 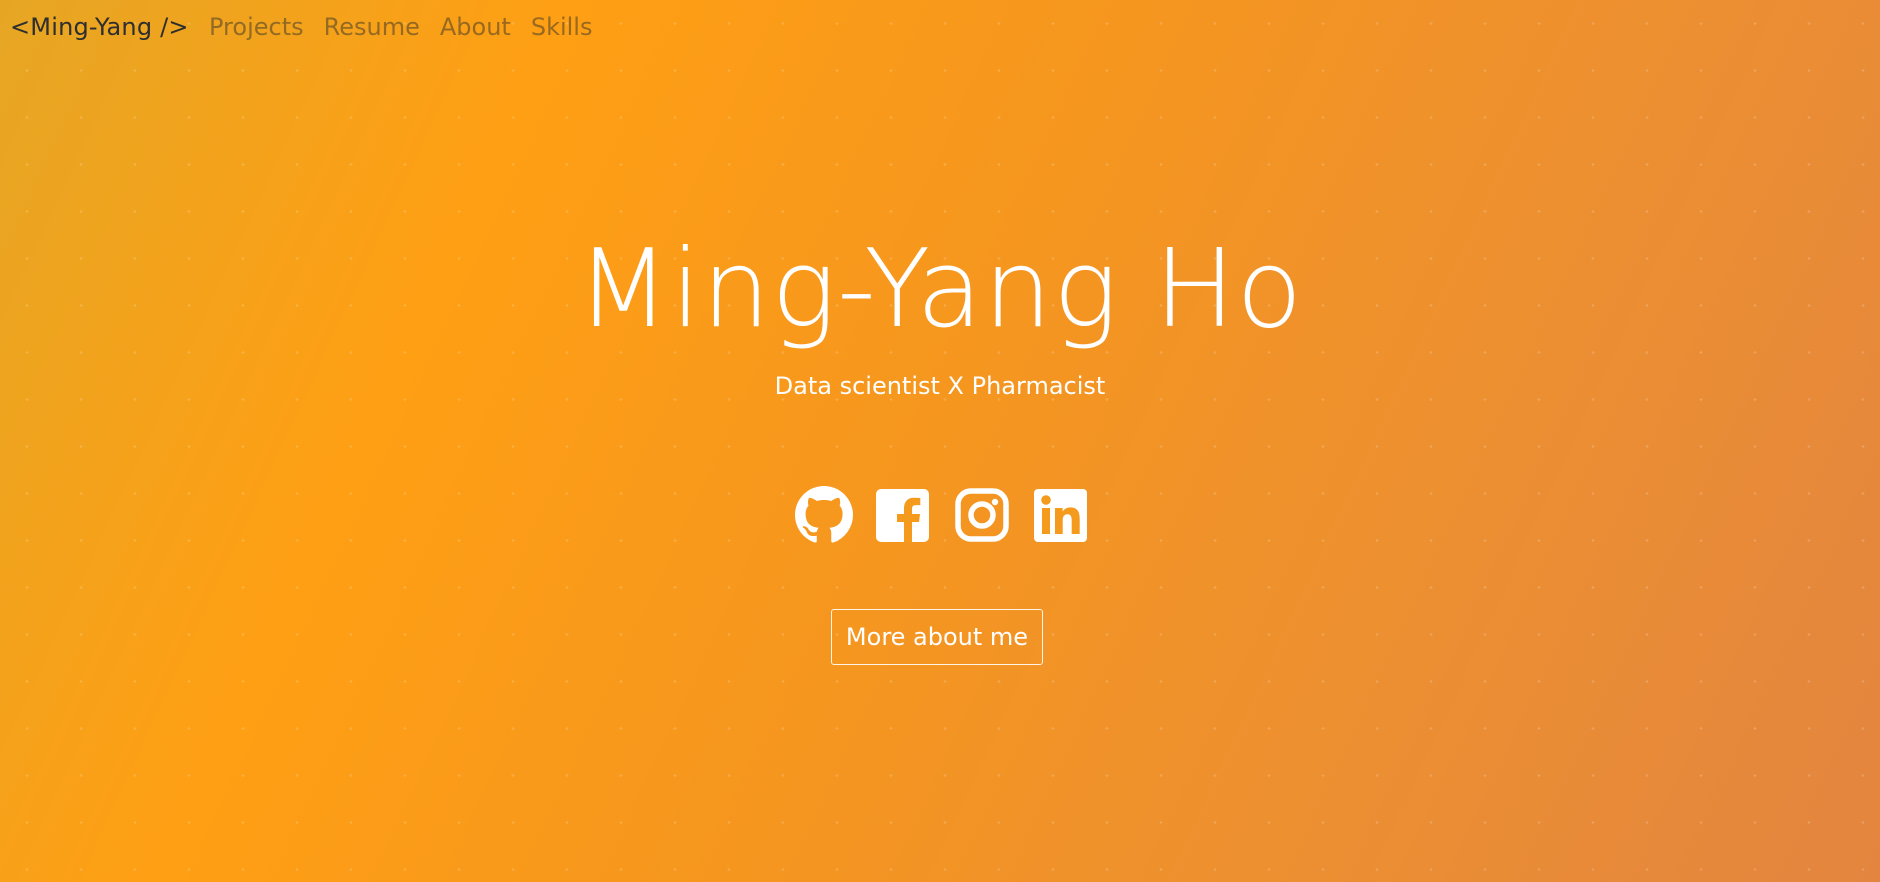 What do you see at coordinates (256, 27) in the screenshot?
I see `nav-link-projects: Projects` at bounding box center [256, 27].